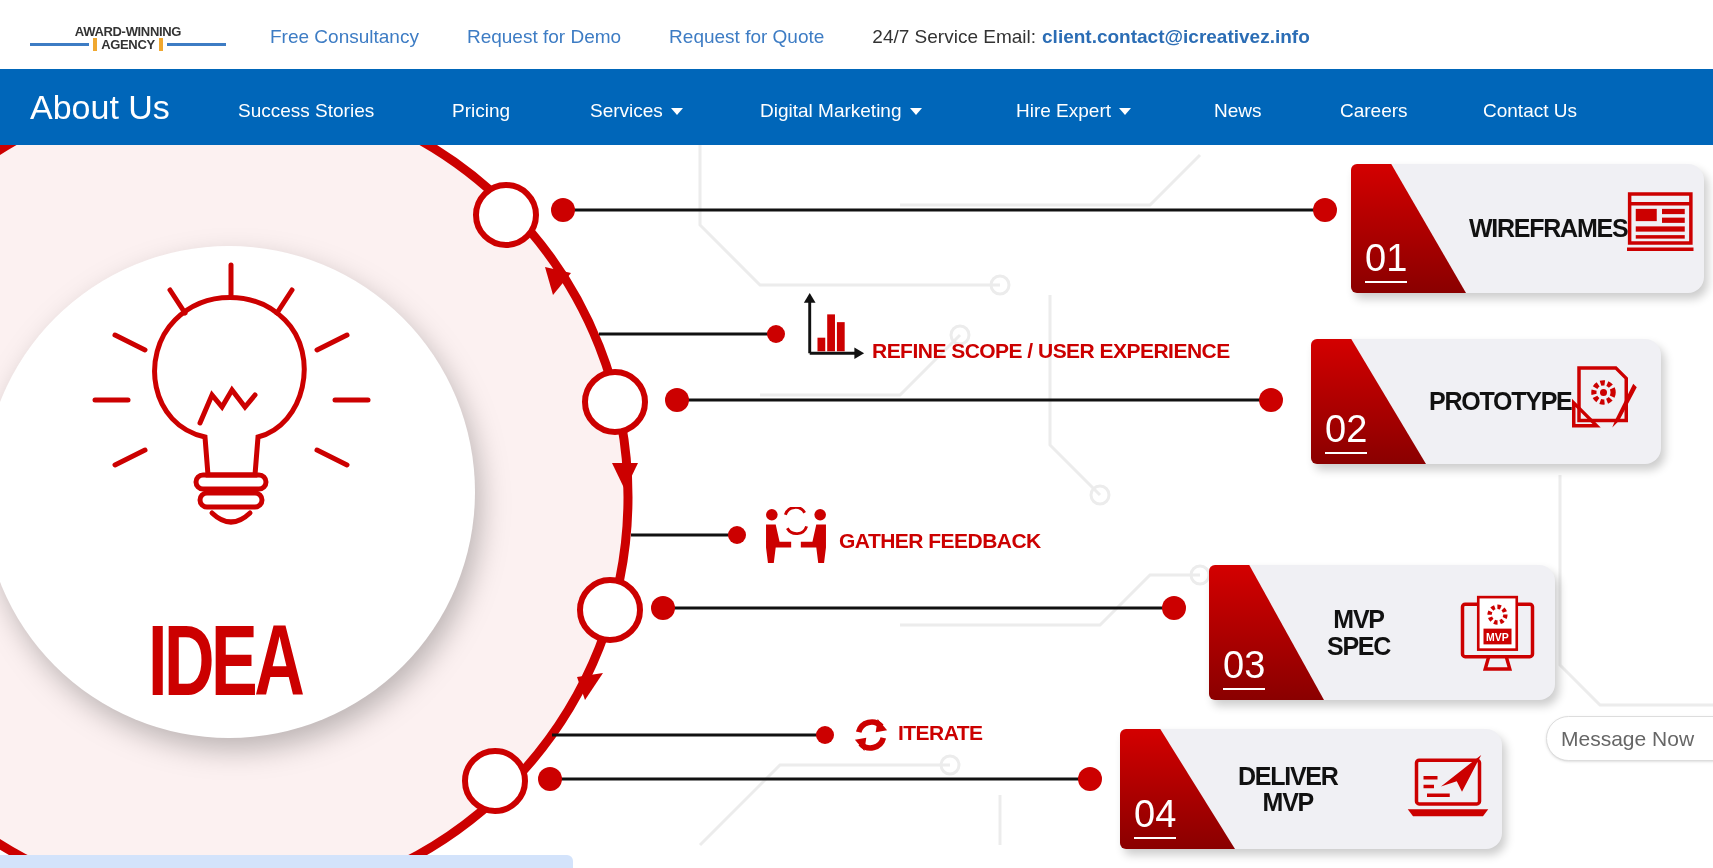 The height and width of the screenshot is (868, 1713). Describe the element at coordinates (954, 37) in the screenshot. I see `email-label: 24/7 Service Email:` at that location.